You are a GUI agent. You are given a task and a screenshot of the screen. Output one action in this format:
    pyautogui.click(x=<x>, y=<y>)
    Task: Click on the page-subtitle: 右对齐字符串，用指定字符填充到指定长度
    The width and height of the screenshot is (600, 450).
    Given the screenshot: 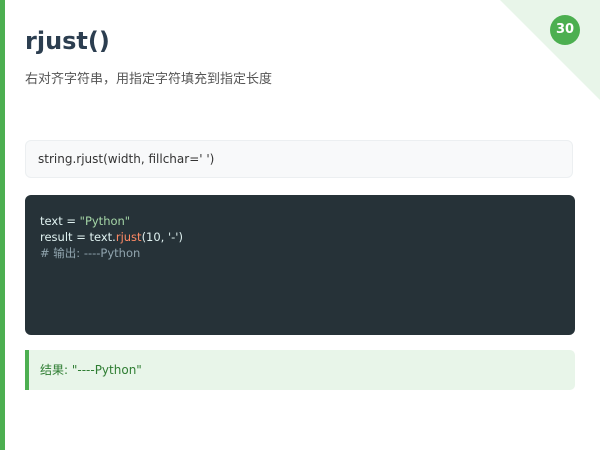 What is the action you would take?
    pyautogui.click(x=149, y=79)
    